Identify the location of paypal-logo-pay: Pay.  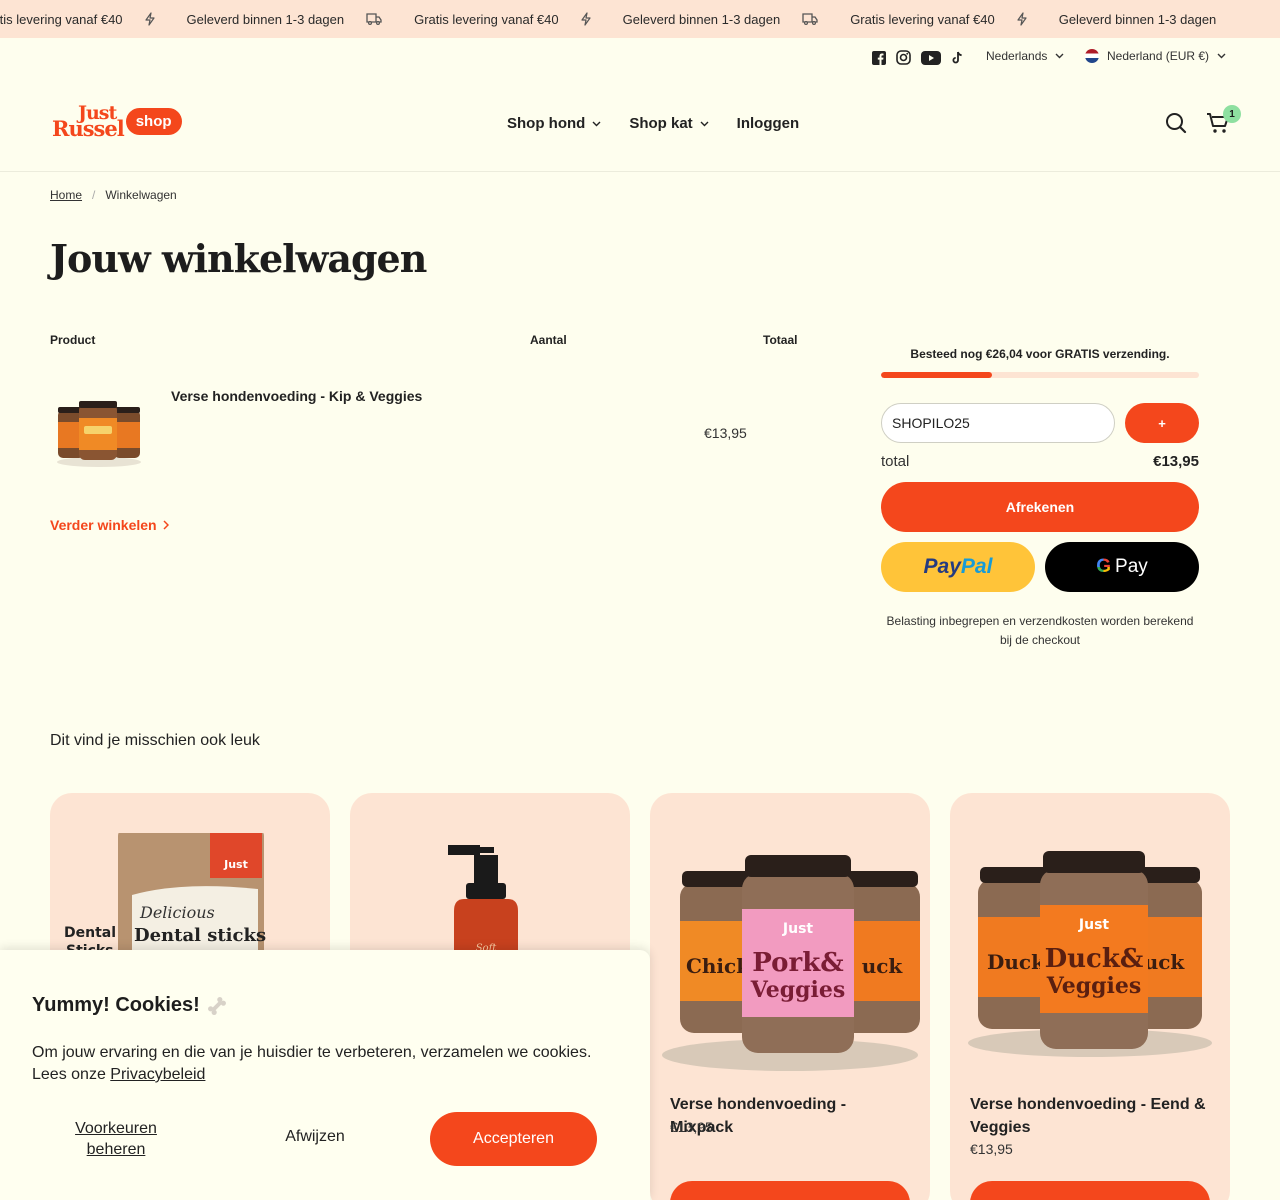
(942, 566).